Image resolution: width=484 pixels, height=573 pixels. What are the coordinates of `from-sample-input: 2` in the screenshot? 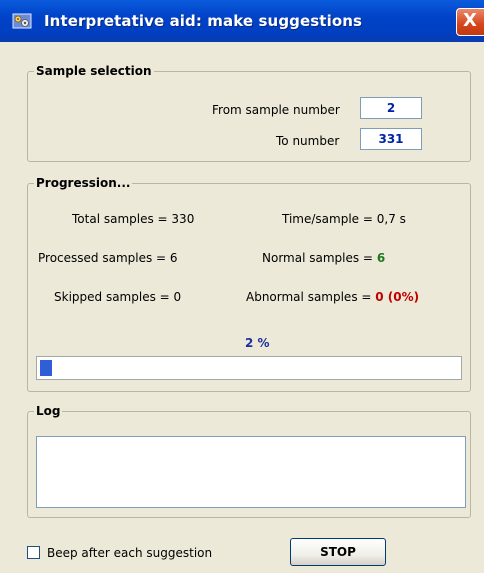 It's located at (391, 108).